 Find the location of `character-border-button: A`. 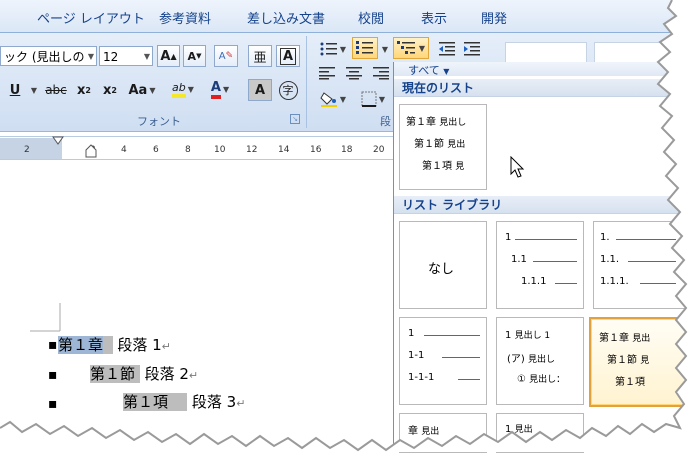

character-border-button: A is located at coordinates (288, 56).